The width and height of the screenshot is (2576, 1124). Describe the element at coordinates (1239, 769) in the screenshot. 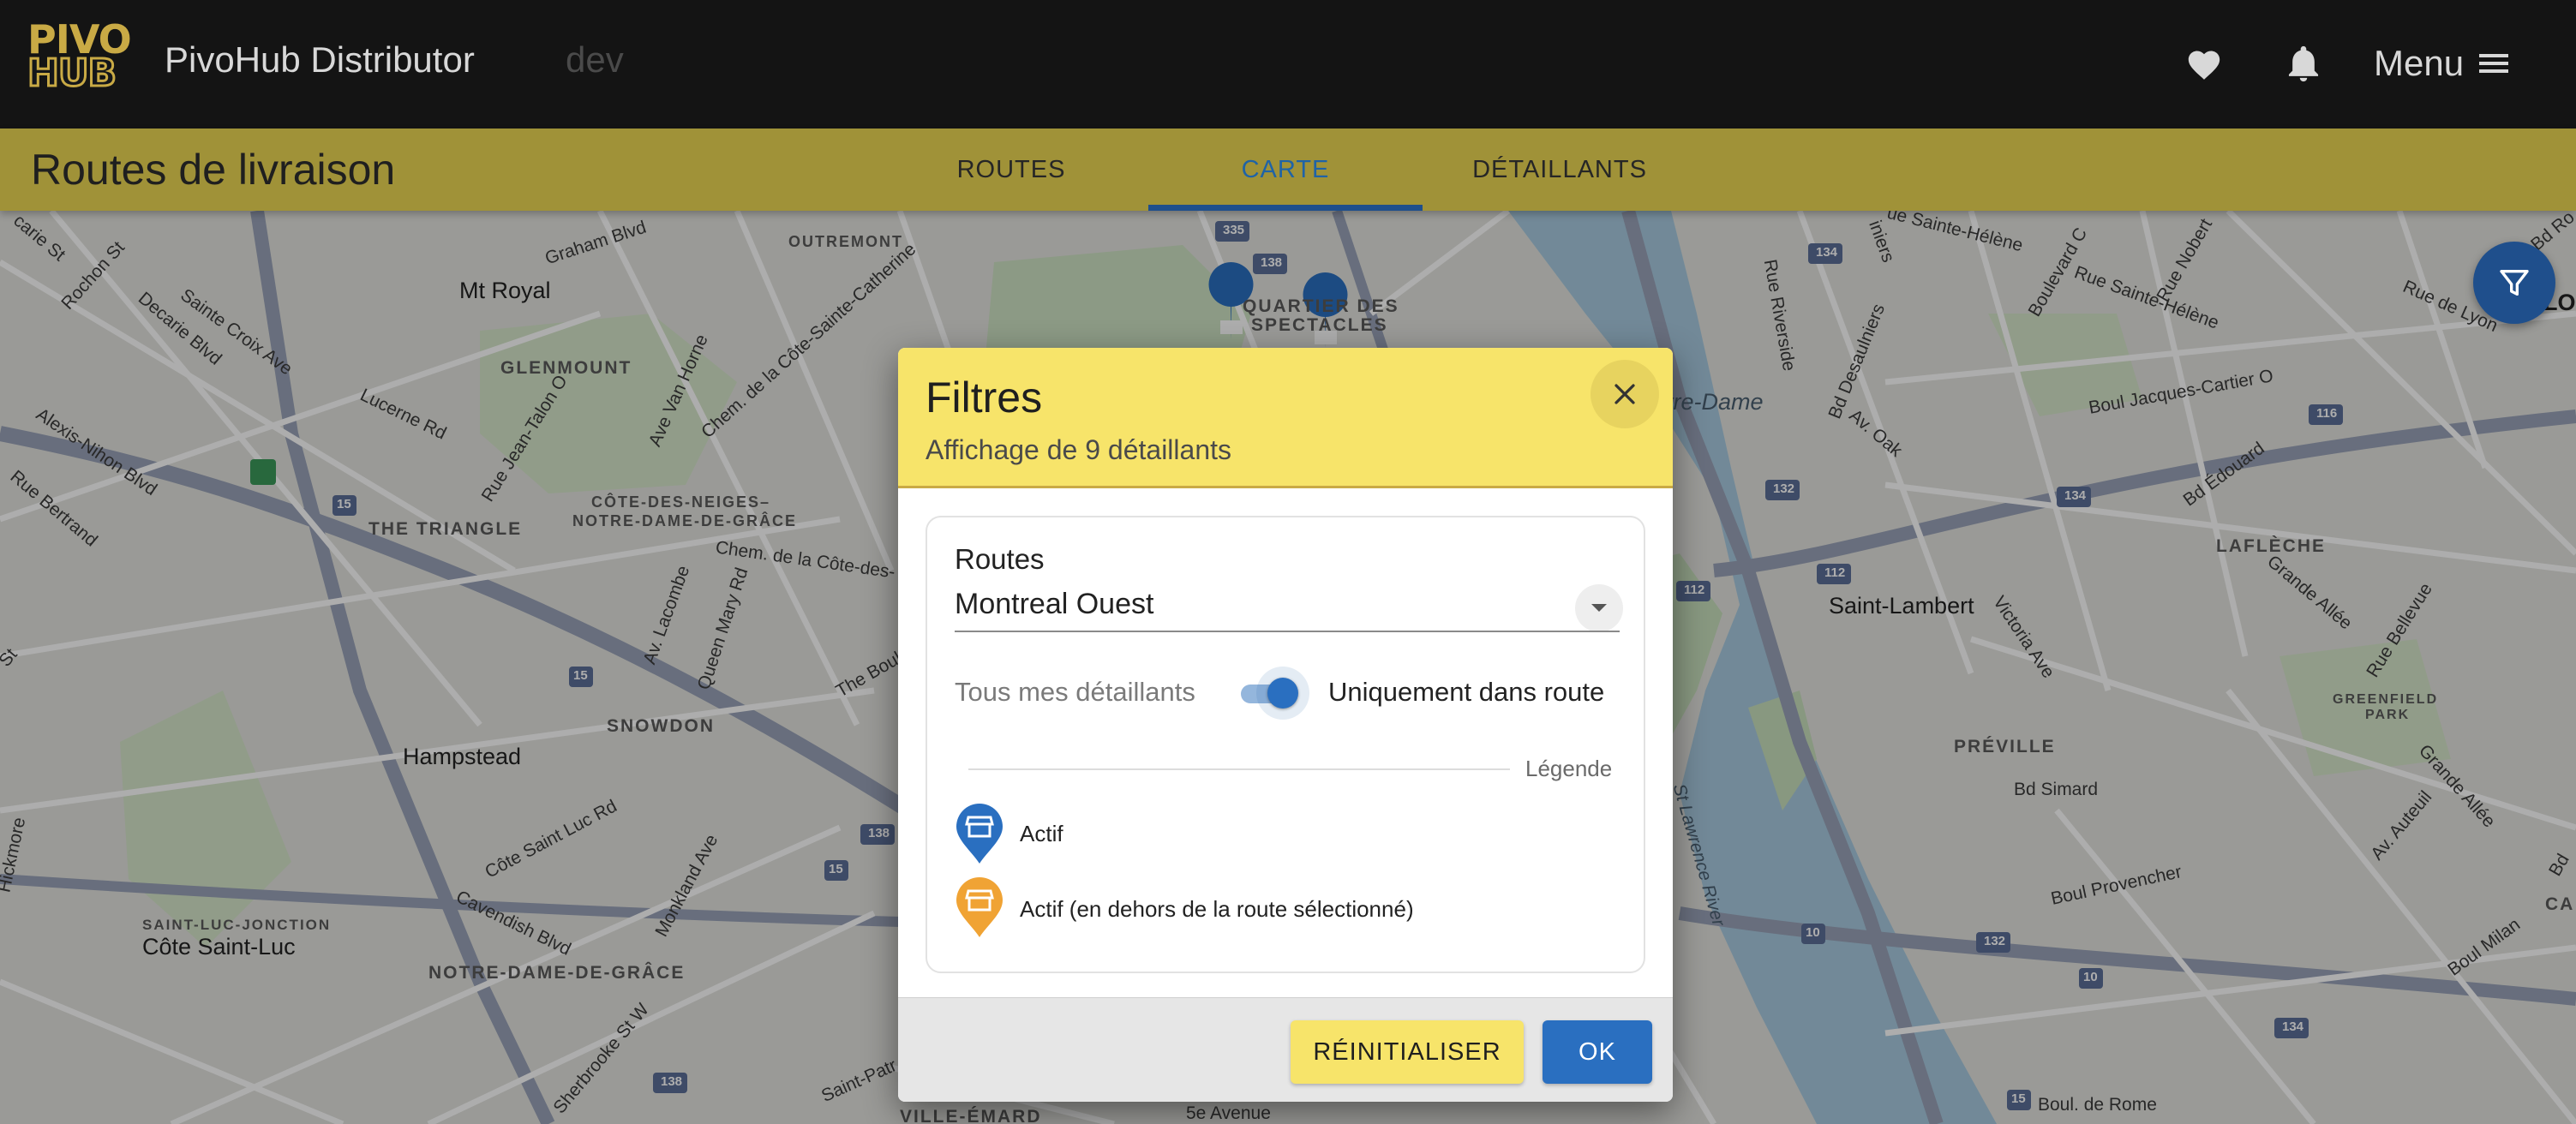

I see `legend-divider` at that location.